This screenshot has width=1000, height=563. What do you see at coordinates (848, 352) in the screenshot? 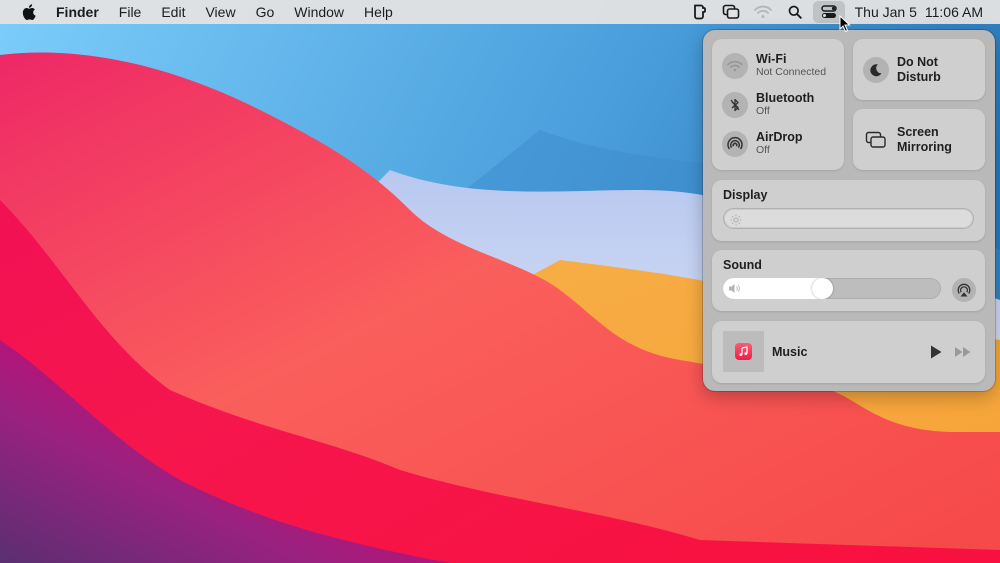
I see `now-playing-tile: Music` at bounding box center [848, 352].